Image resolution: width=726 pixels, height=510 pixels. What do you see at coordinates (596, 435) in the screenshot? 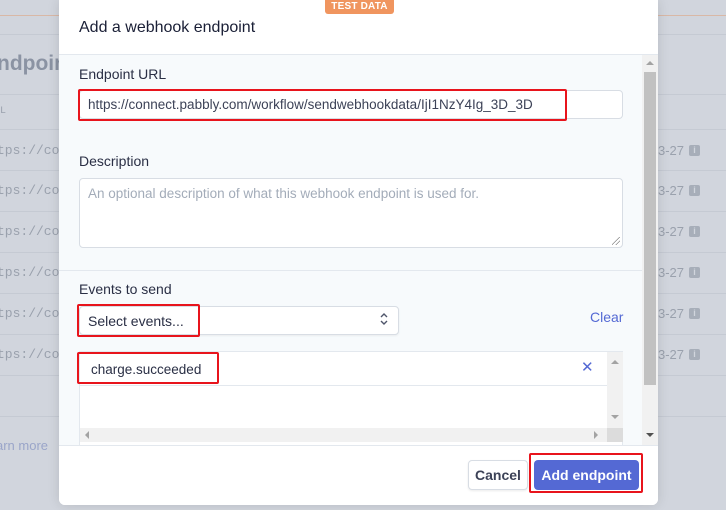
I see `scroll-right-arrow-icon` at bounding box center [596, 435].